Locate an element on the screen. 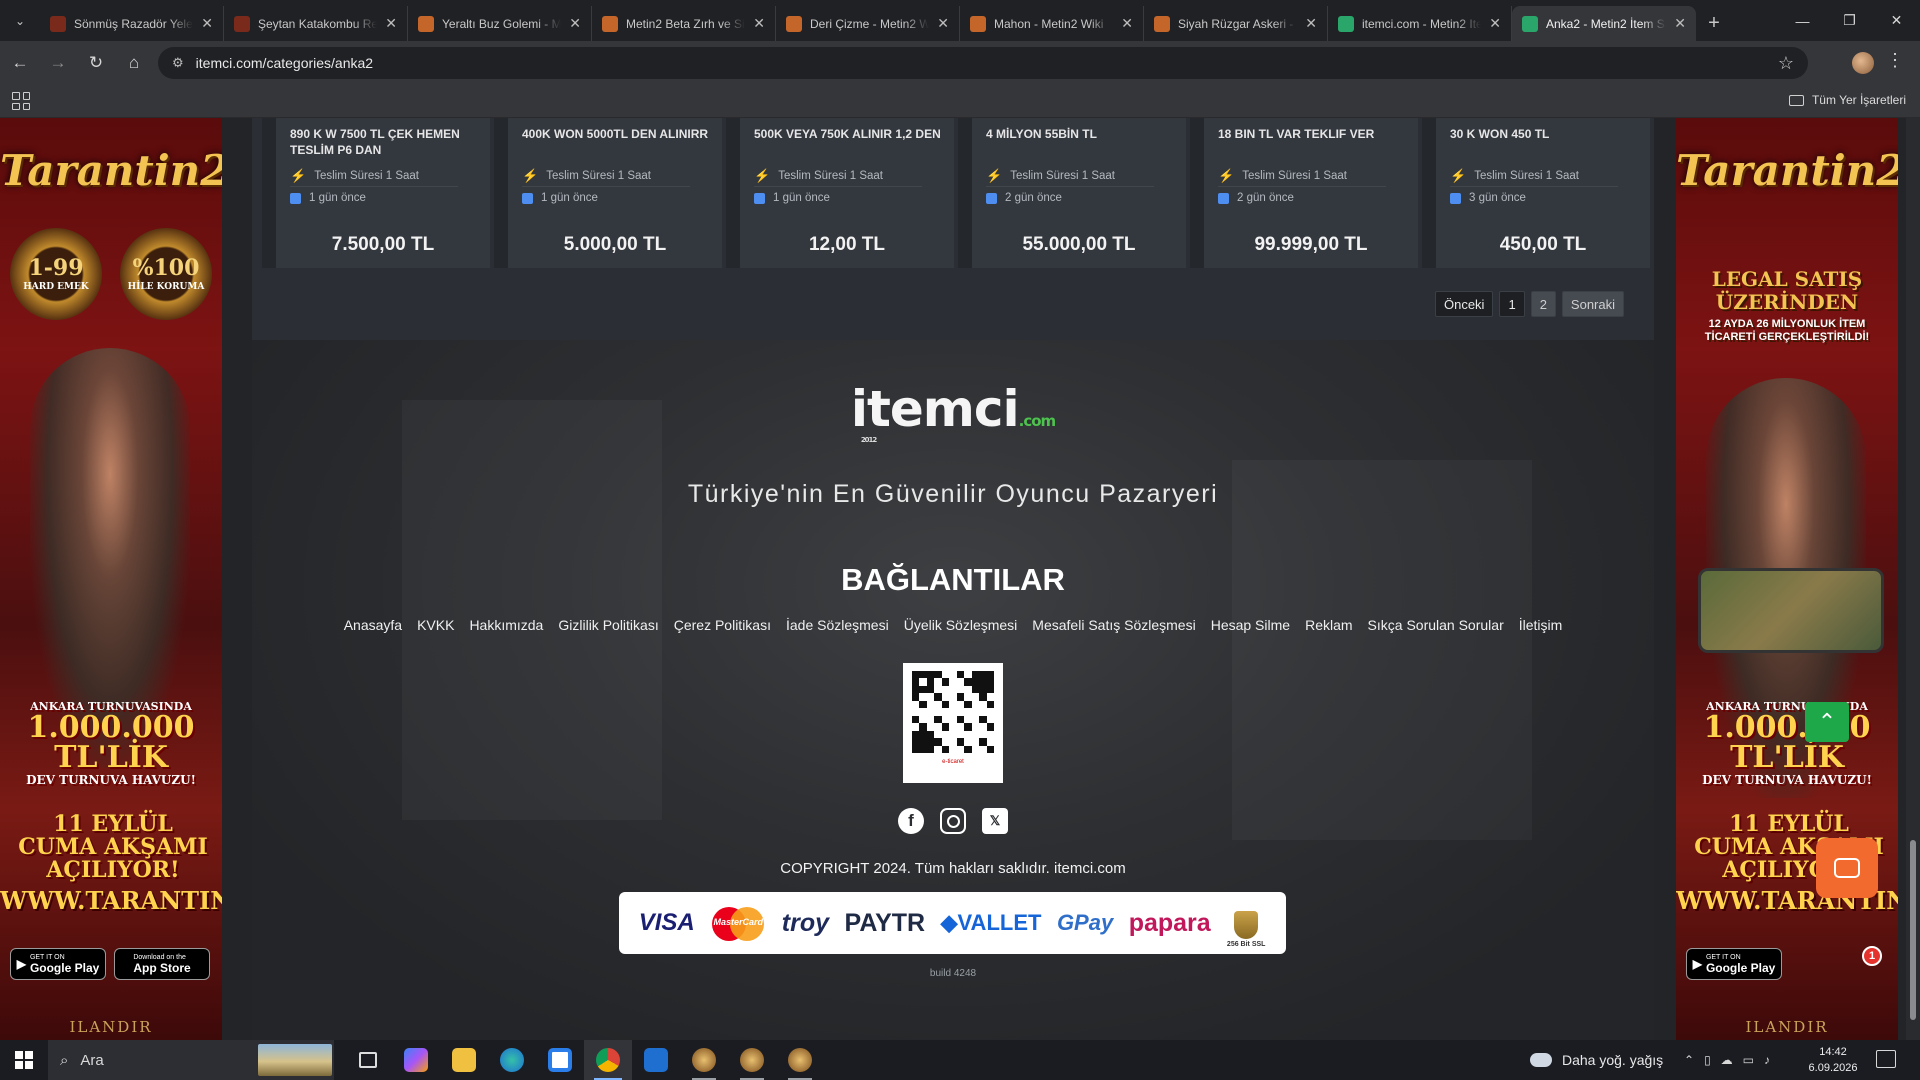 This screenshot has width=1920, height=1080. task-view-icon is located at coordinates (368, 1060).